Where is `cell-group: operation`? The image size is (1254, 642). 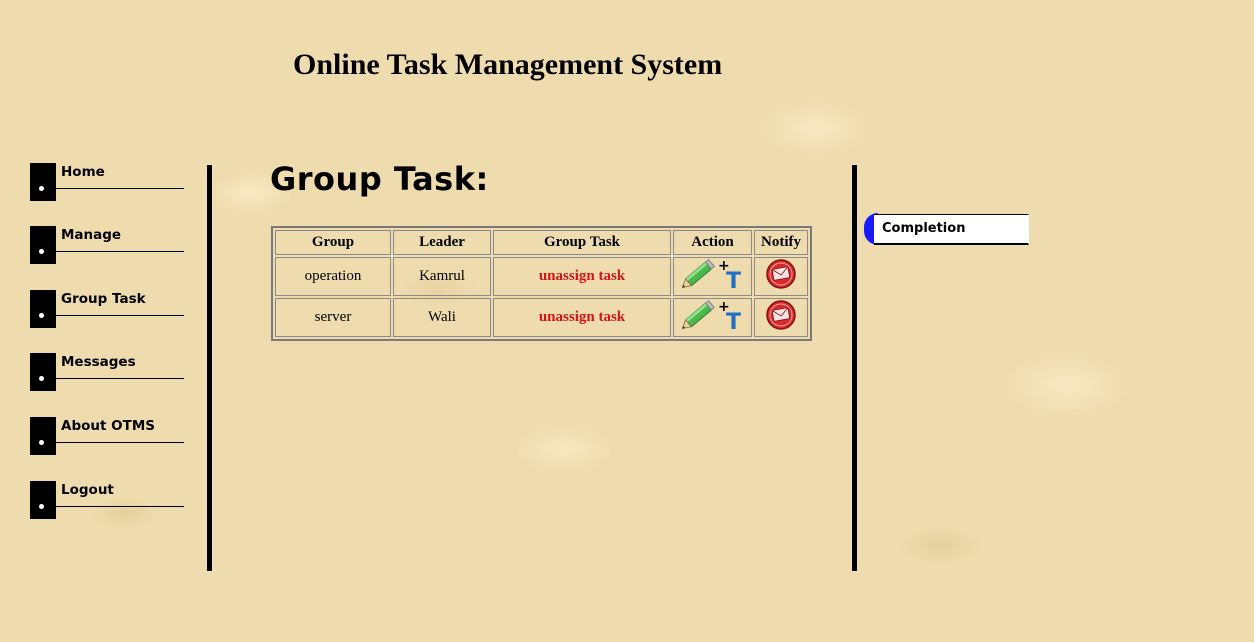
cell-group: operation is located at coordinates (333, 276).